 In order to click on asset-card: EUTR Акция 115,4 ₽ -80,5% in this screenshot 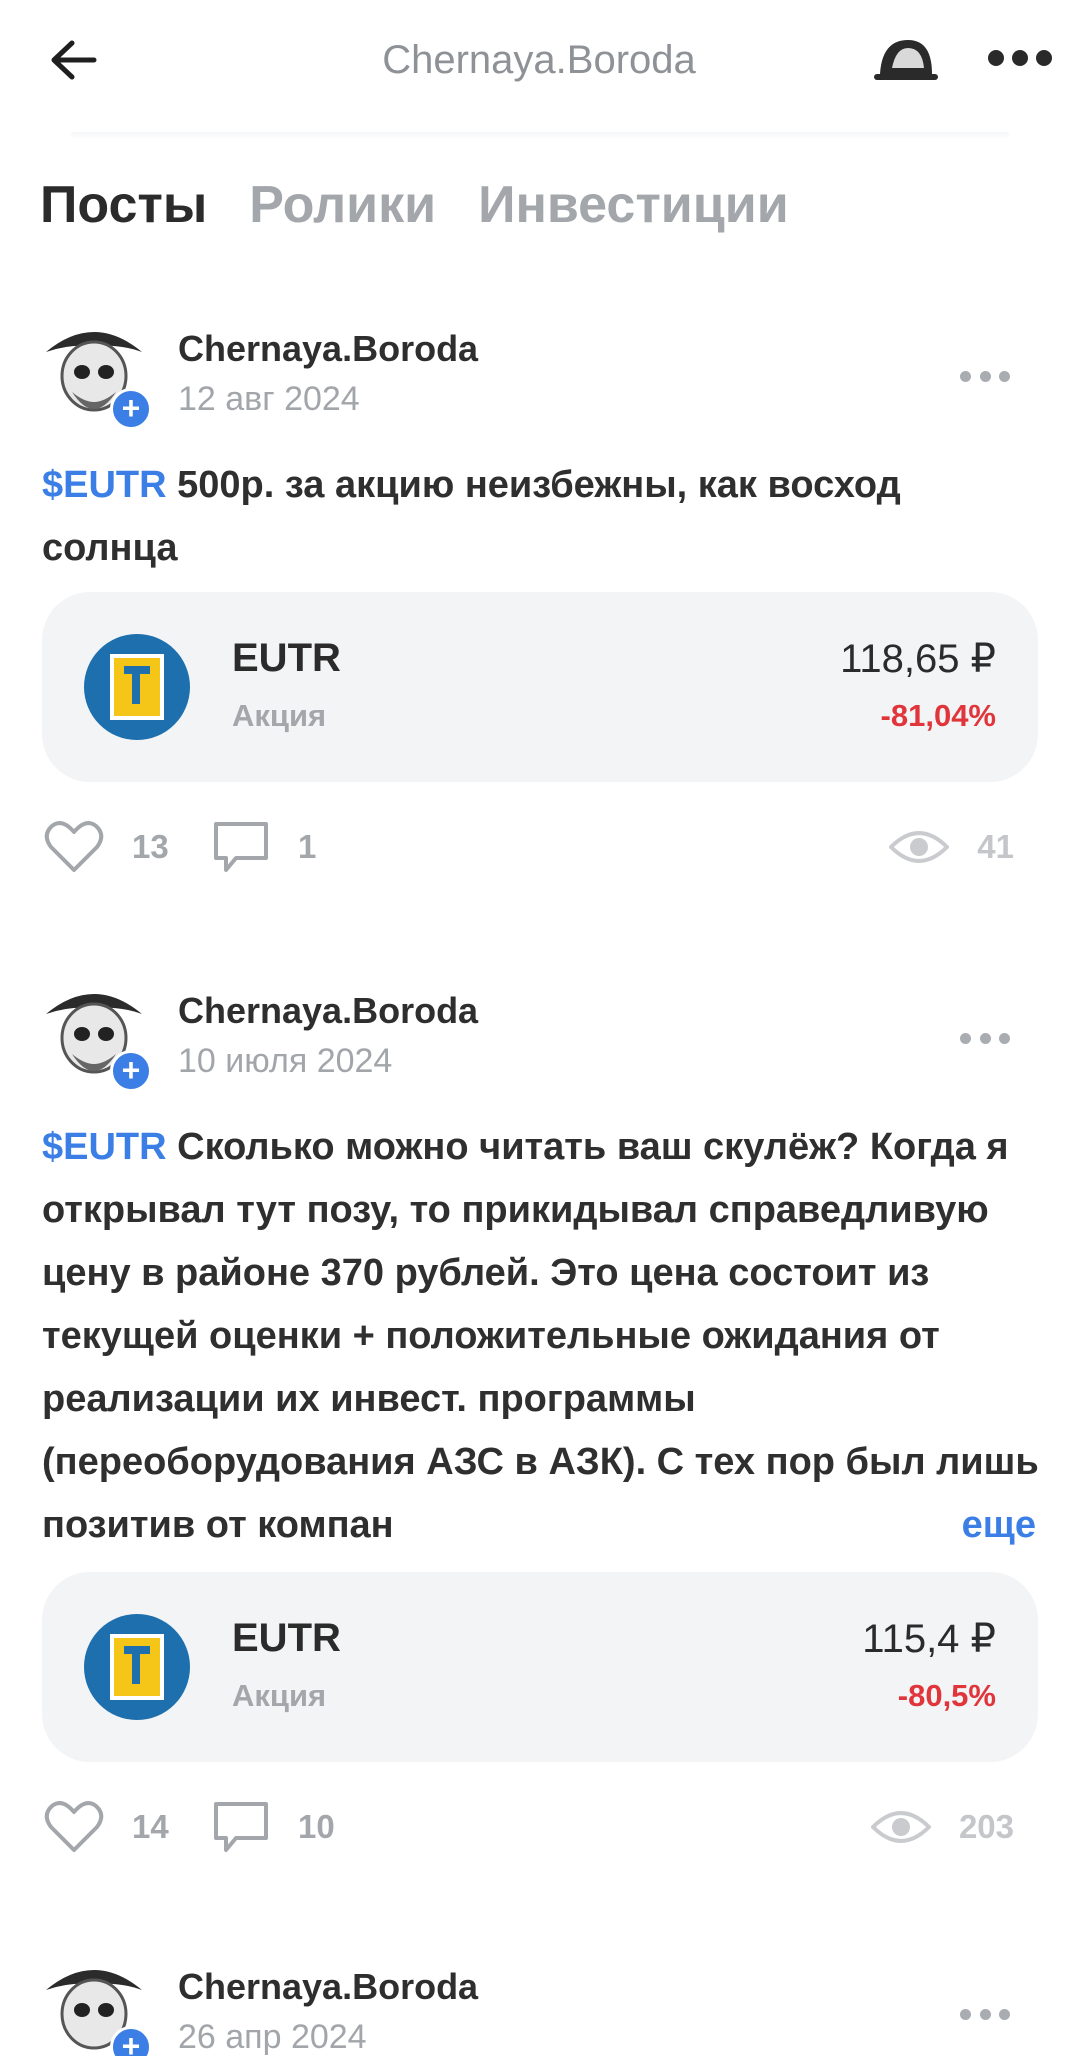, I will do `click(540, 1667)`.